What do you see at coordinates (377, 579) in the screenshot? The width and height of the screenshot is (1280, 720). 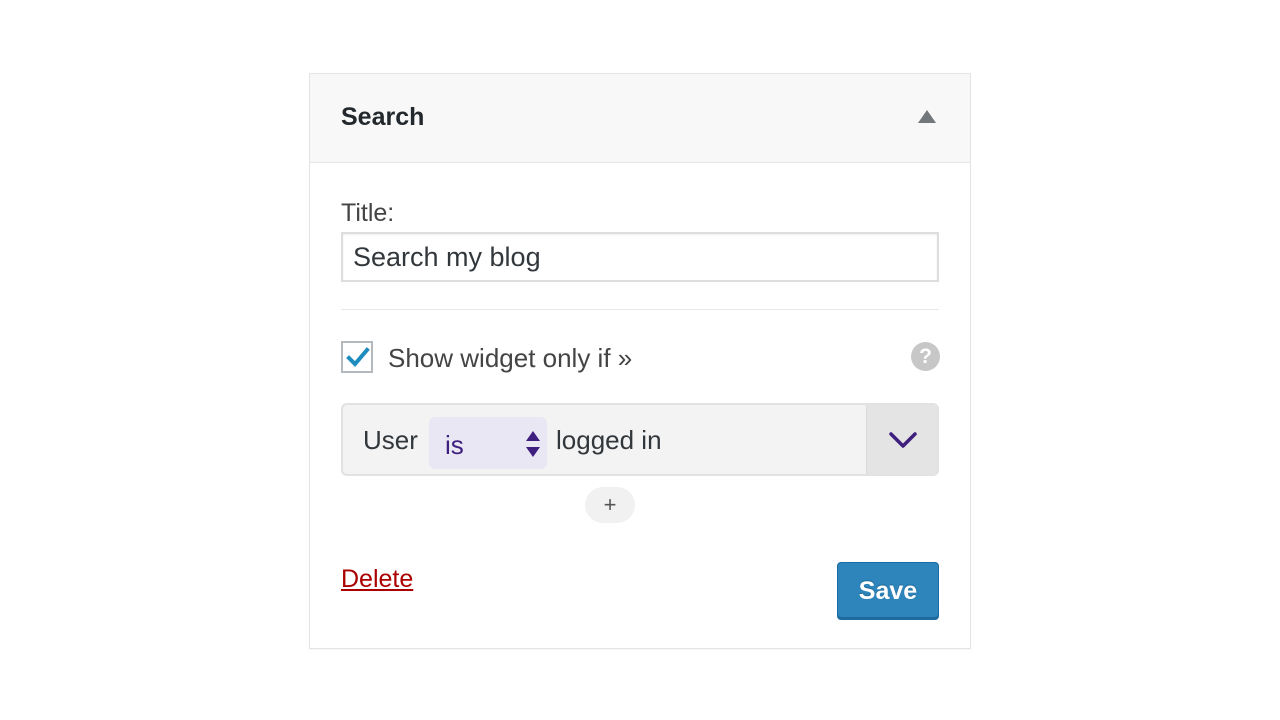 I see `delete-link: Delete` at bounding box center [377, 579].